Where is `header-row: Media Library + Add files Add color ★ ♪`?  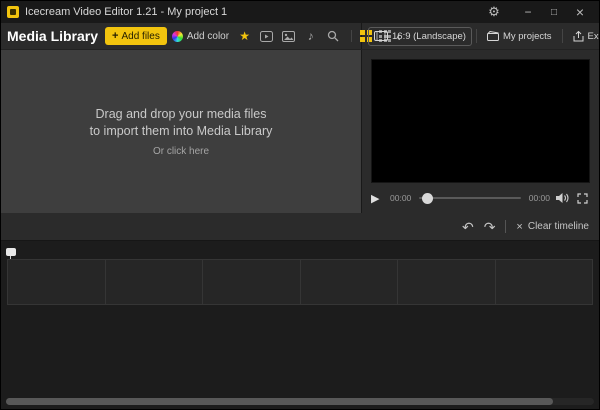
header-row: Media Library + Add files Add color ★ ♪ is located at coordinates (300, 36).